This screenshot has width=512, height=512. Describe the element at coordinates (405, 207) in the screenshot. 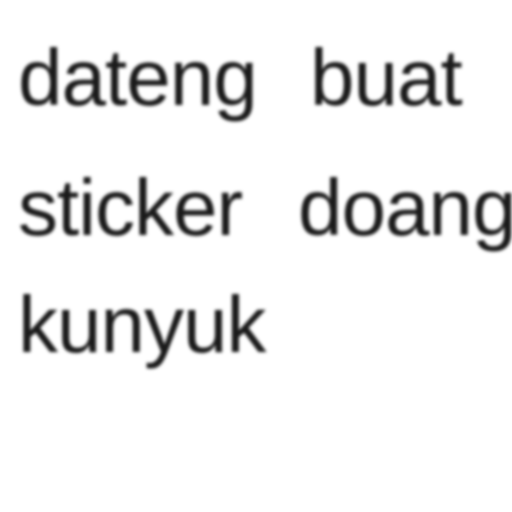

I see `word-doang: doang` at that location.